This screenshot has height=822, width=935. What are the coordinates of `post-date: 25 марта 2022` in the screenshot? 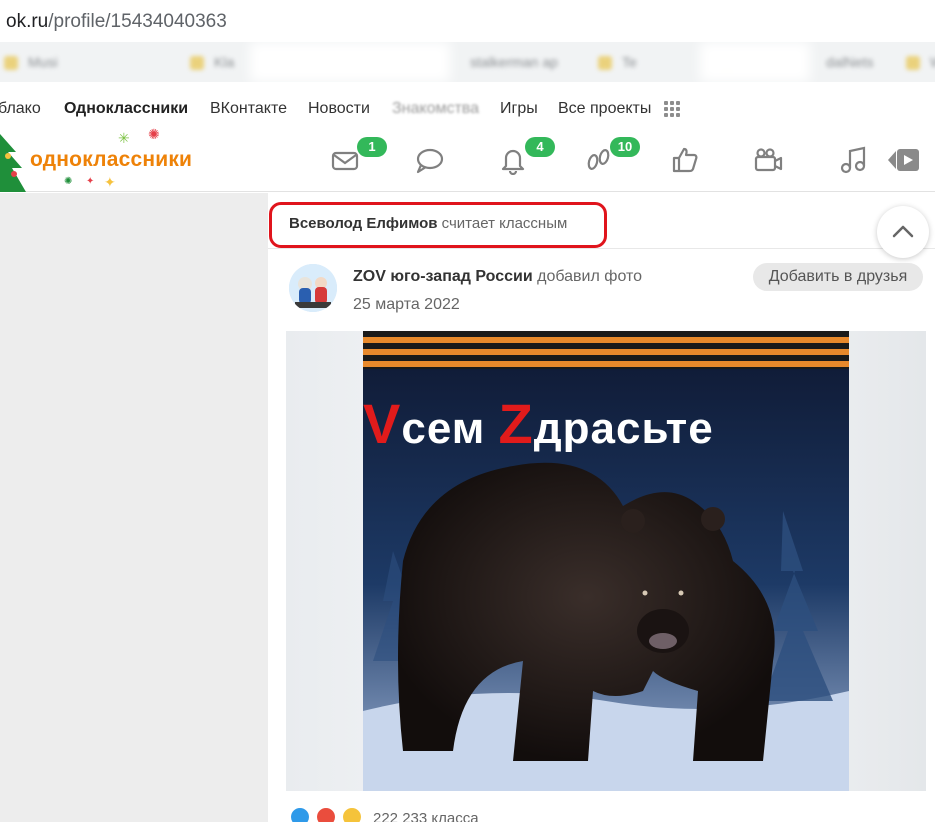 It's located at (406, 305).